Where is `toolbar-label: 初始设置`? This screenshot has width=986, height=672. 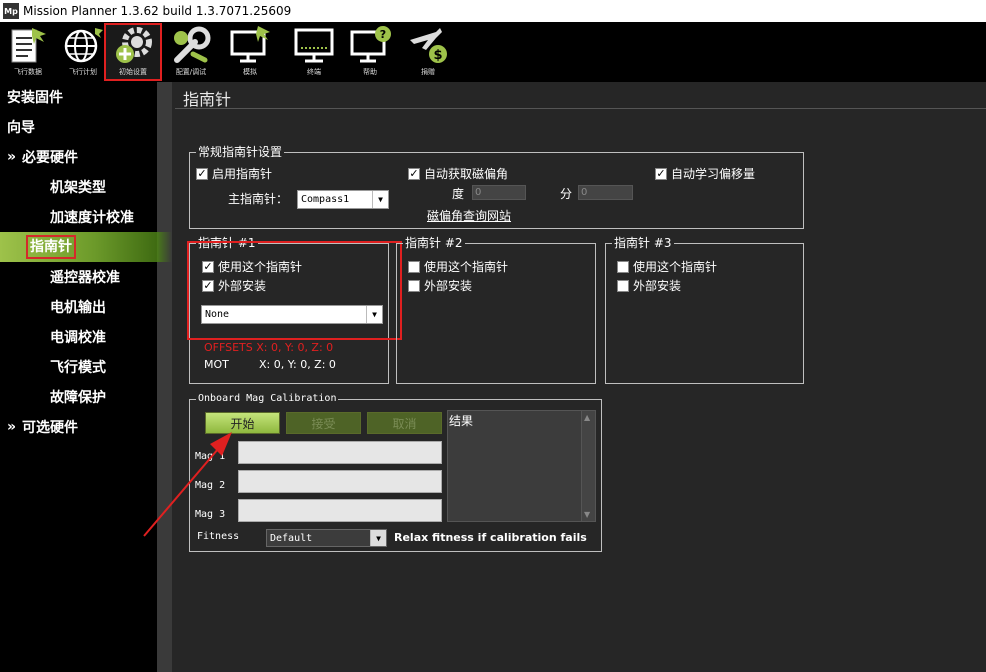 toolbar-label: 初始设置 is located at coordinates (133, 72).